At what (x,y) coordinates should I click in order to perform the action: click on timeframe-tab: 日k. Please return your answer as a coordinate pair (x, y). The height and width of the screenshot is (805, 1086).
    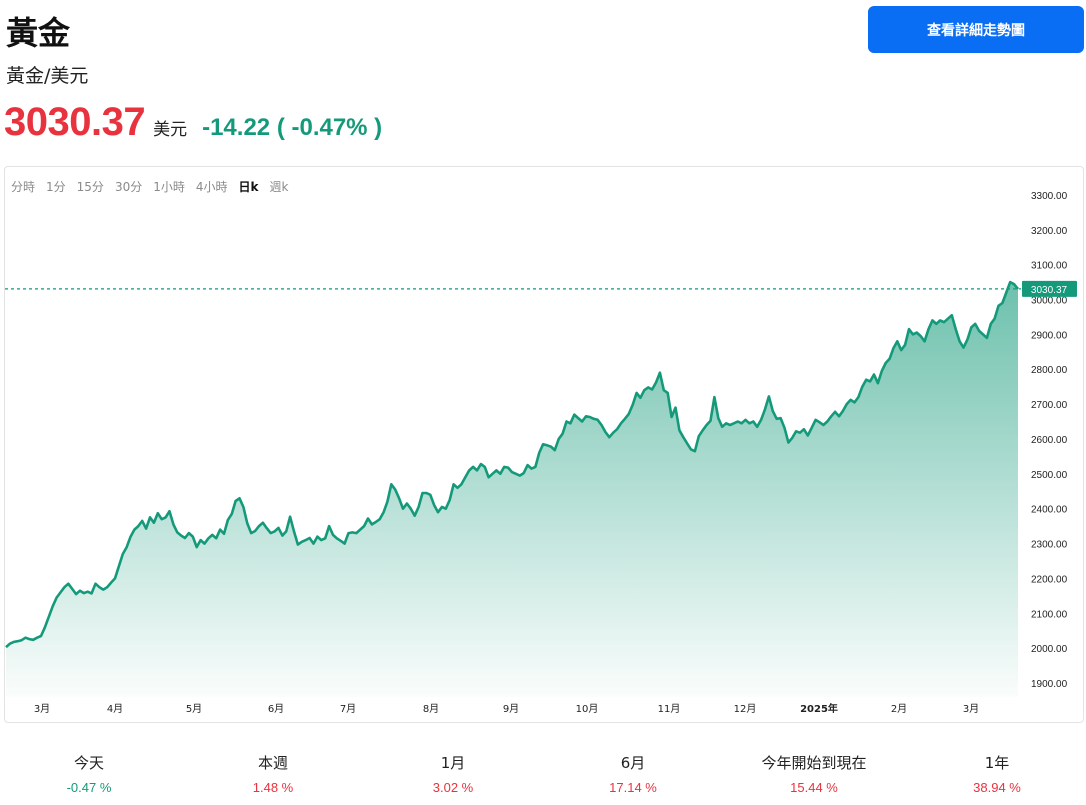
    Looking at the image, I should click on (249, 186).